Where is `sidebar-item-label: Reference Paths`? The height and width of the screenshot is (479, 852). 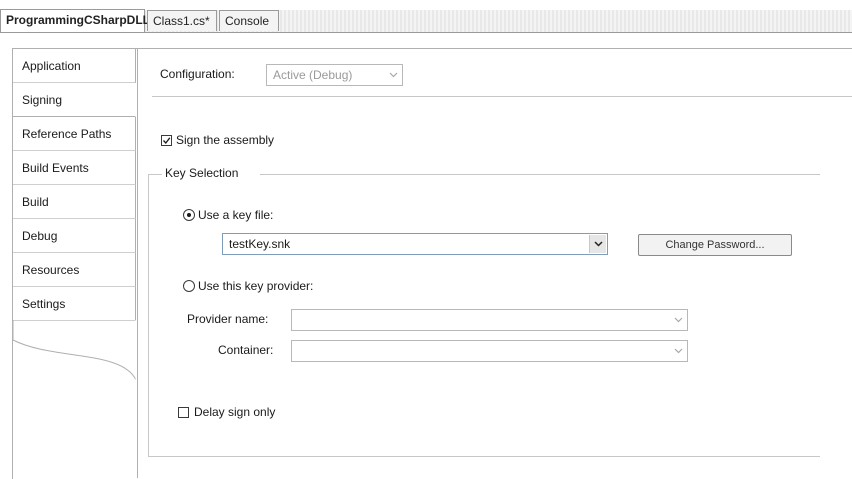 sidebar-item-label: Reference Paths is located at coordinates (67, 134).